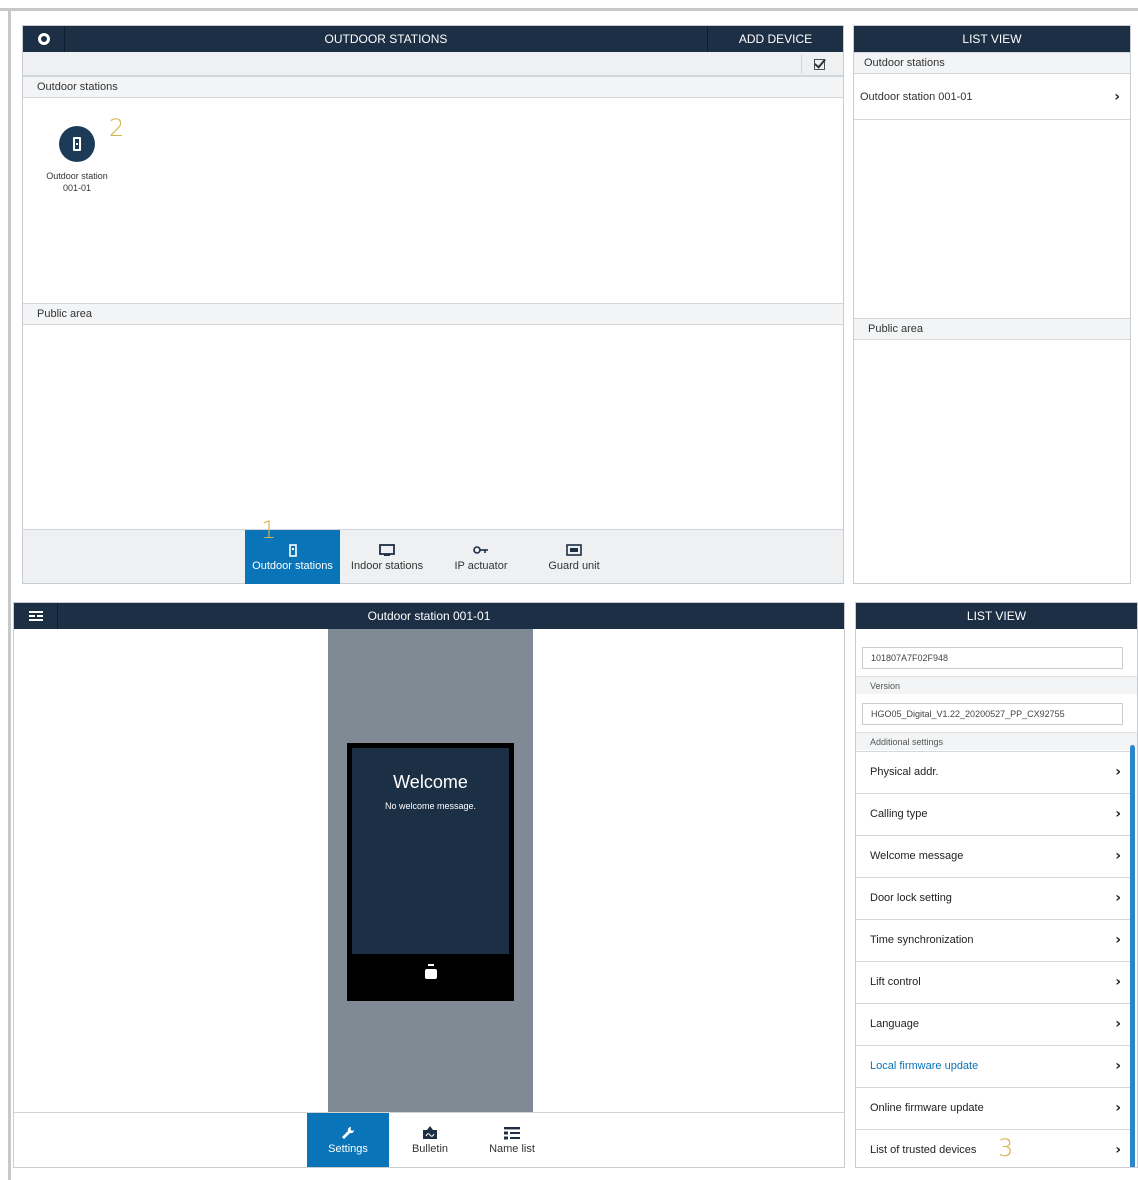  Describe the element at coordinates (431, 971) in the screenshot. I see `lock-icon` at that location.